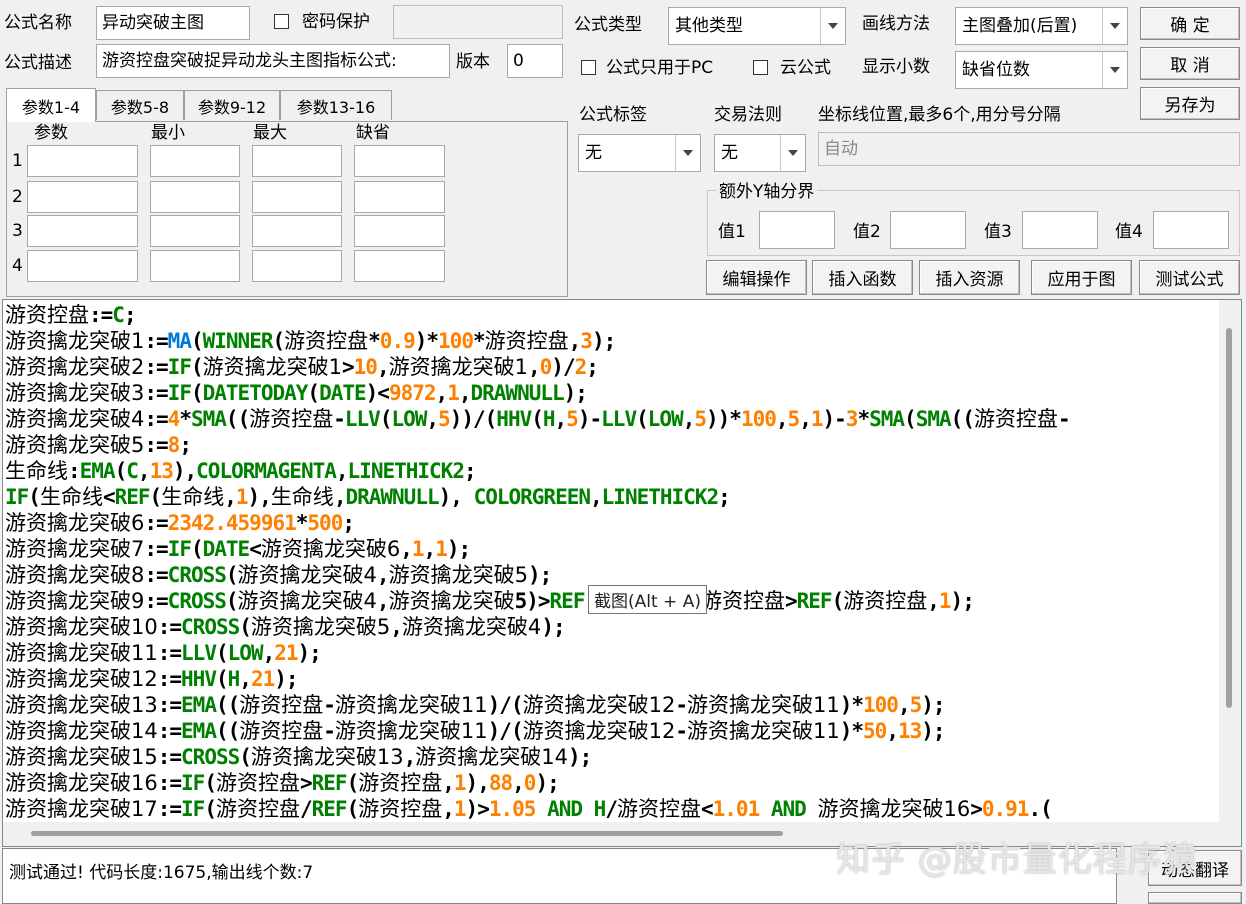  What do you see at coordinates (173, 23) in the screenshot?
I see `formula-name-input: 异动突破主图` at bounding box center [173, 23].